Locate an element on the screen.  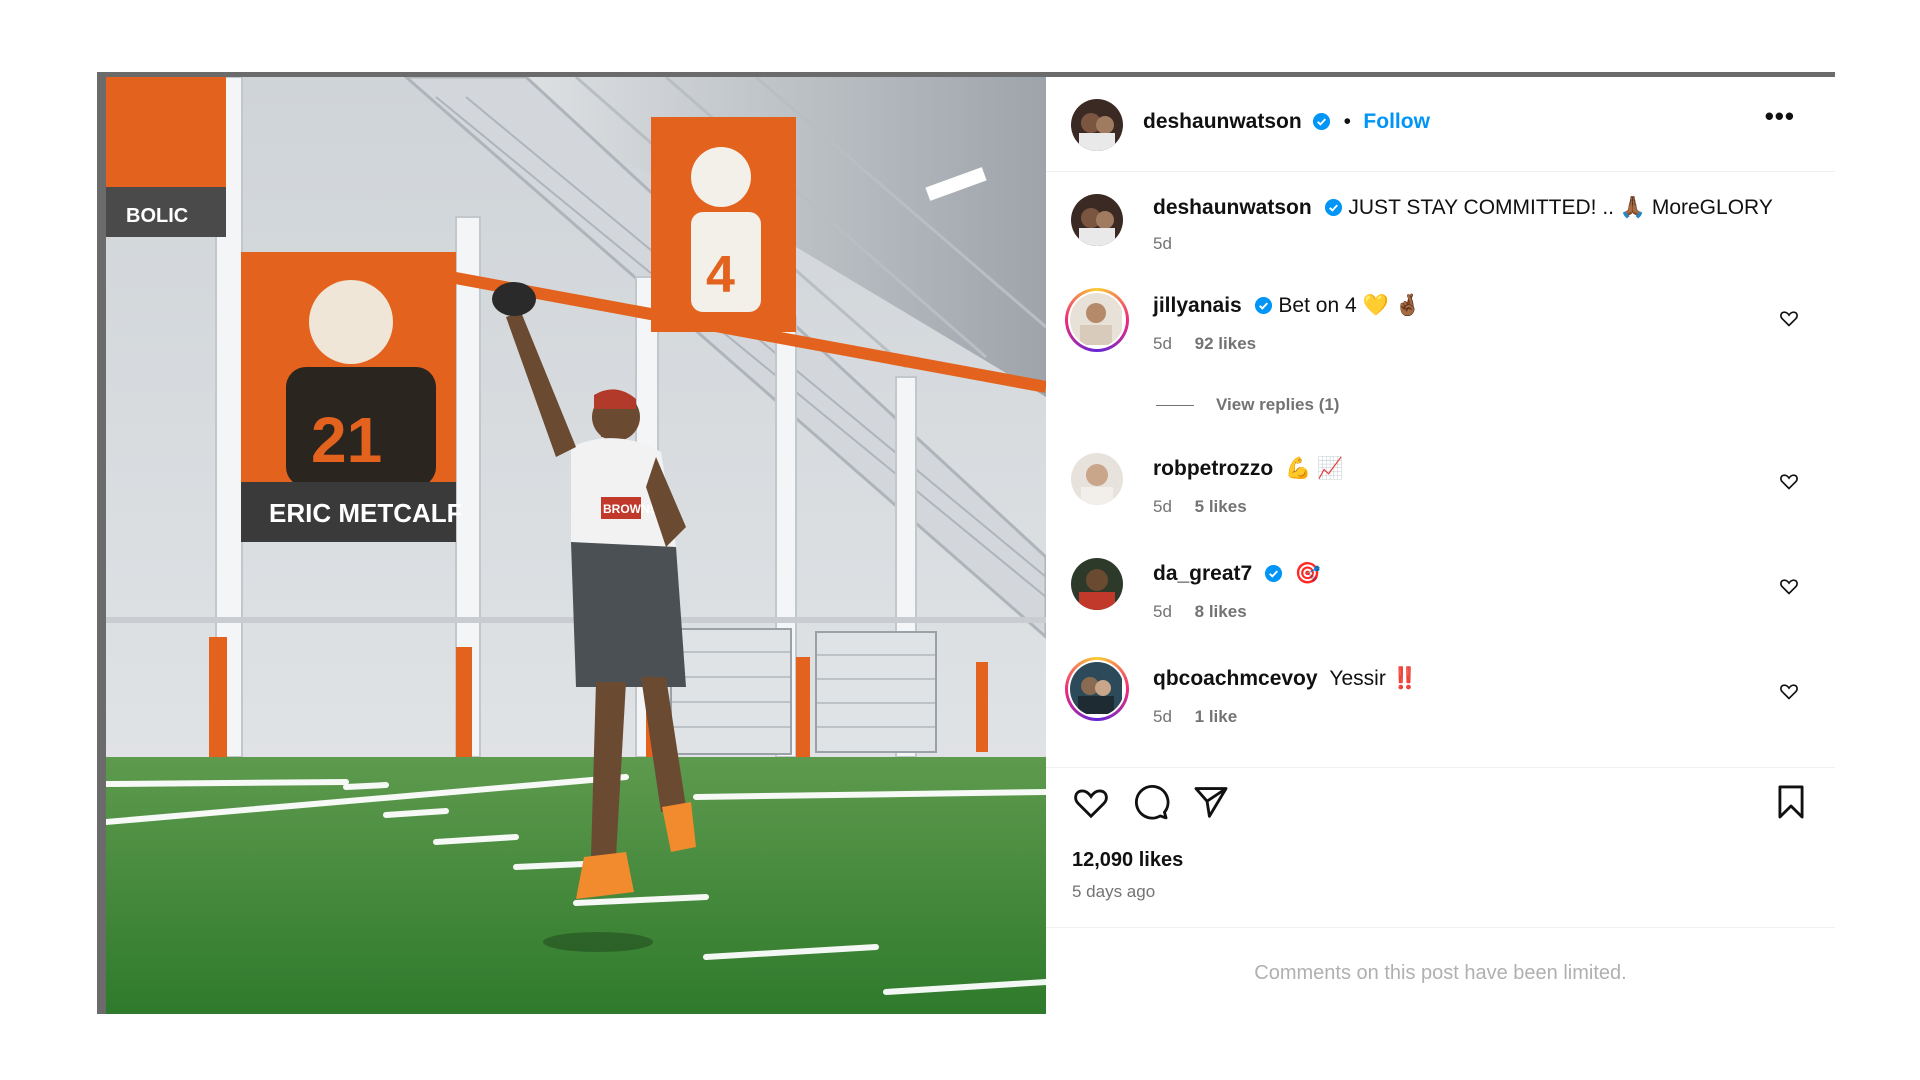
save-icon is located at coordinates (1791, 802).